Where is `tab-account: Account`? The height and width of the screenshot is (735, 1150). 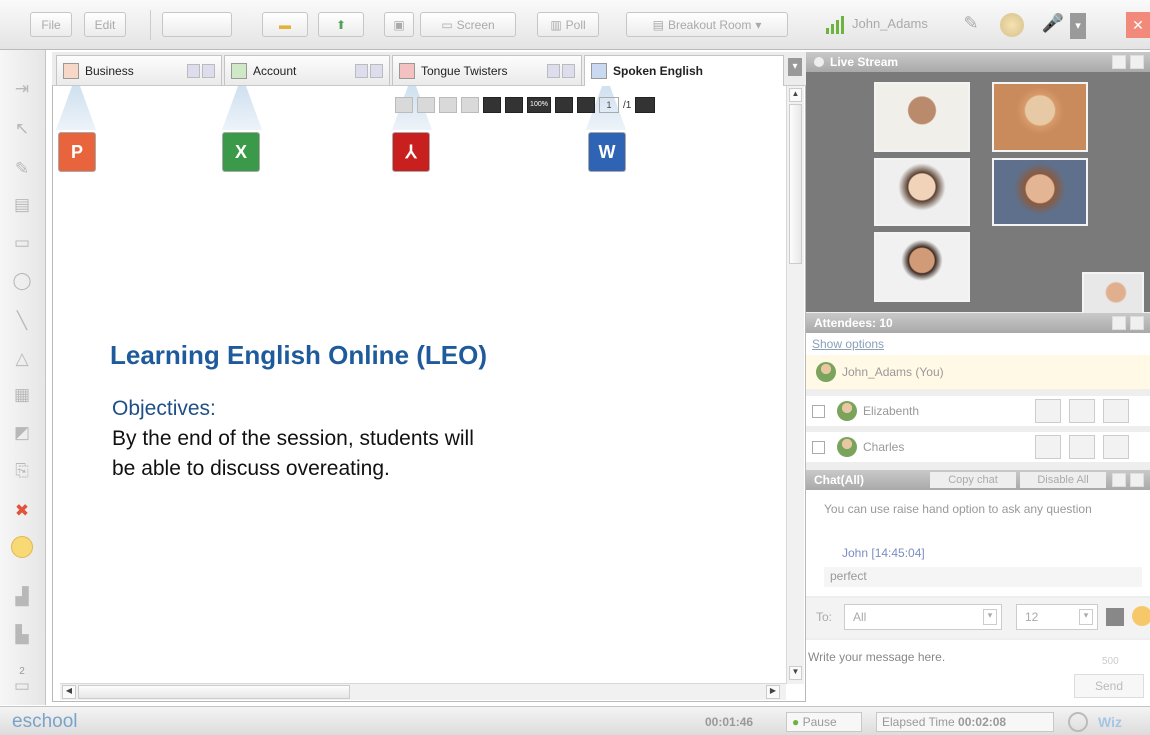
tab-account: Account is located at coordinates (307, 70).